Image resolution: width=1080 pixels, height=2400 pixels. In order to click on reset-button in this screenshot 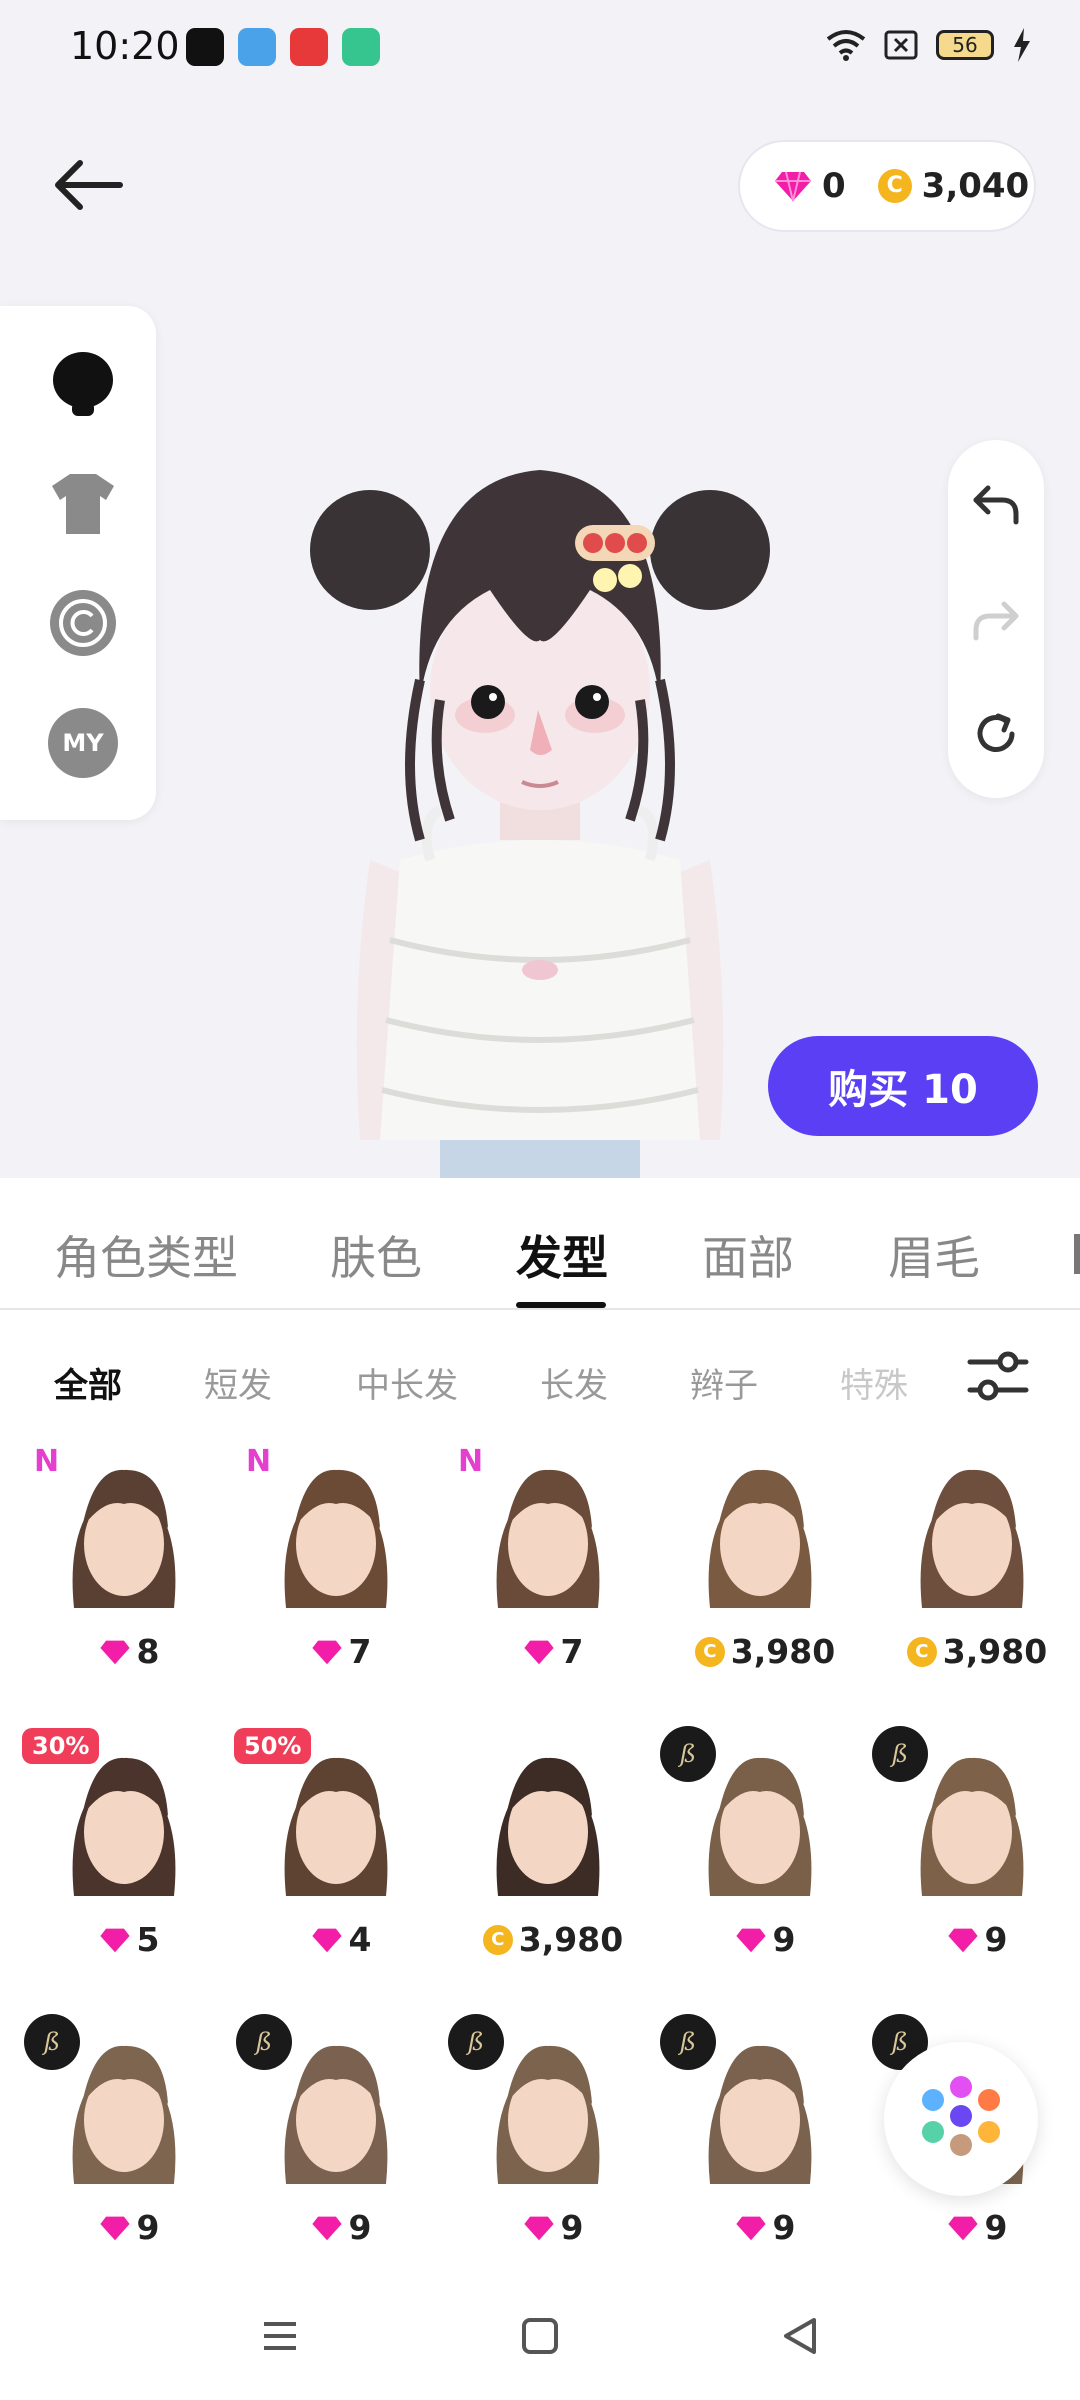, I will do `click(996, 734)`.